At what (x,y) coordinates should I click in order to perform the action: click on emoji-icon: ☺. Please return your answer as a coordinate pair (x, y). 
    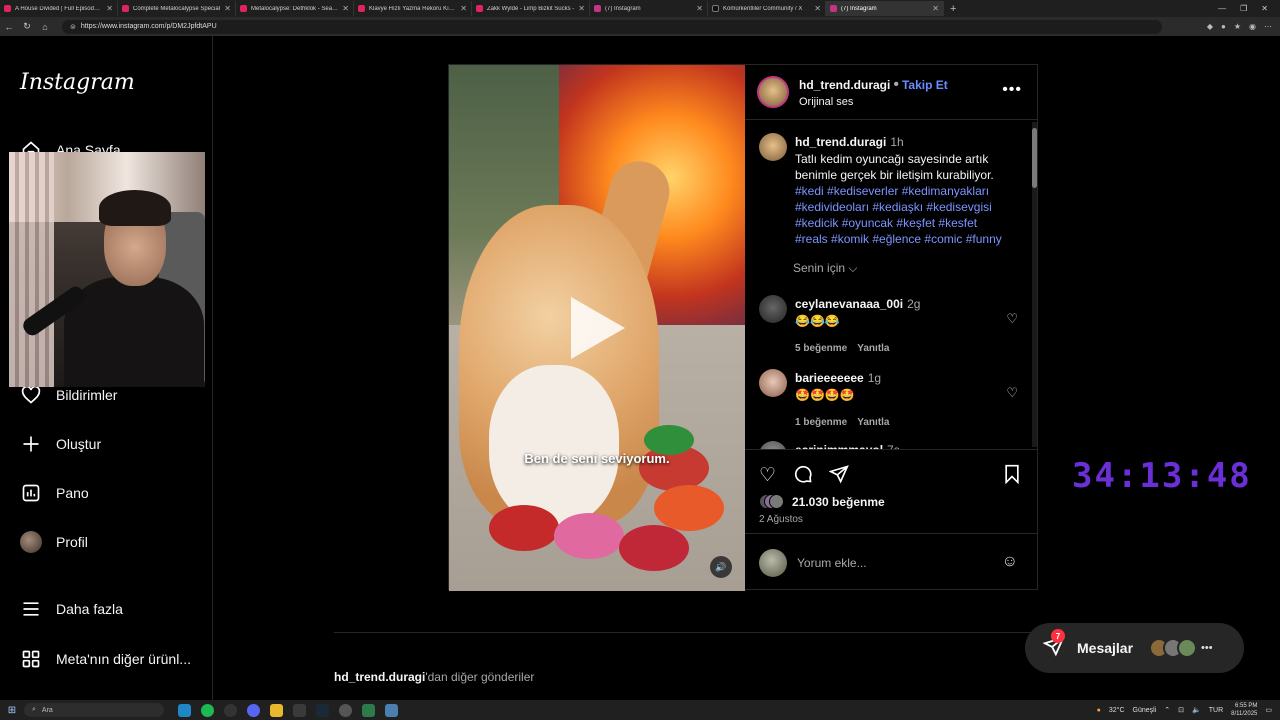
    Looking at the image, I should click on (1010, 562).